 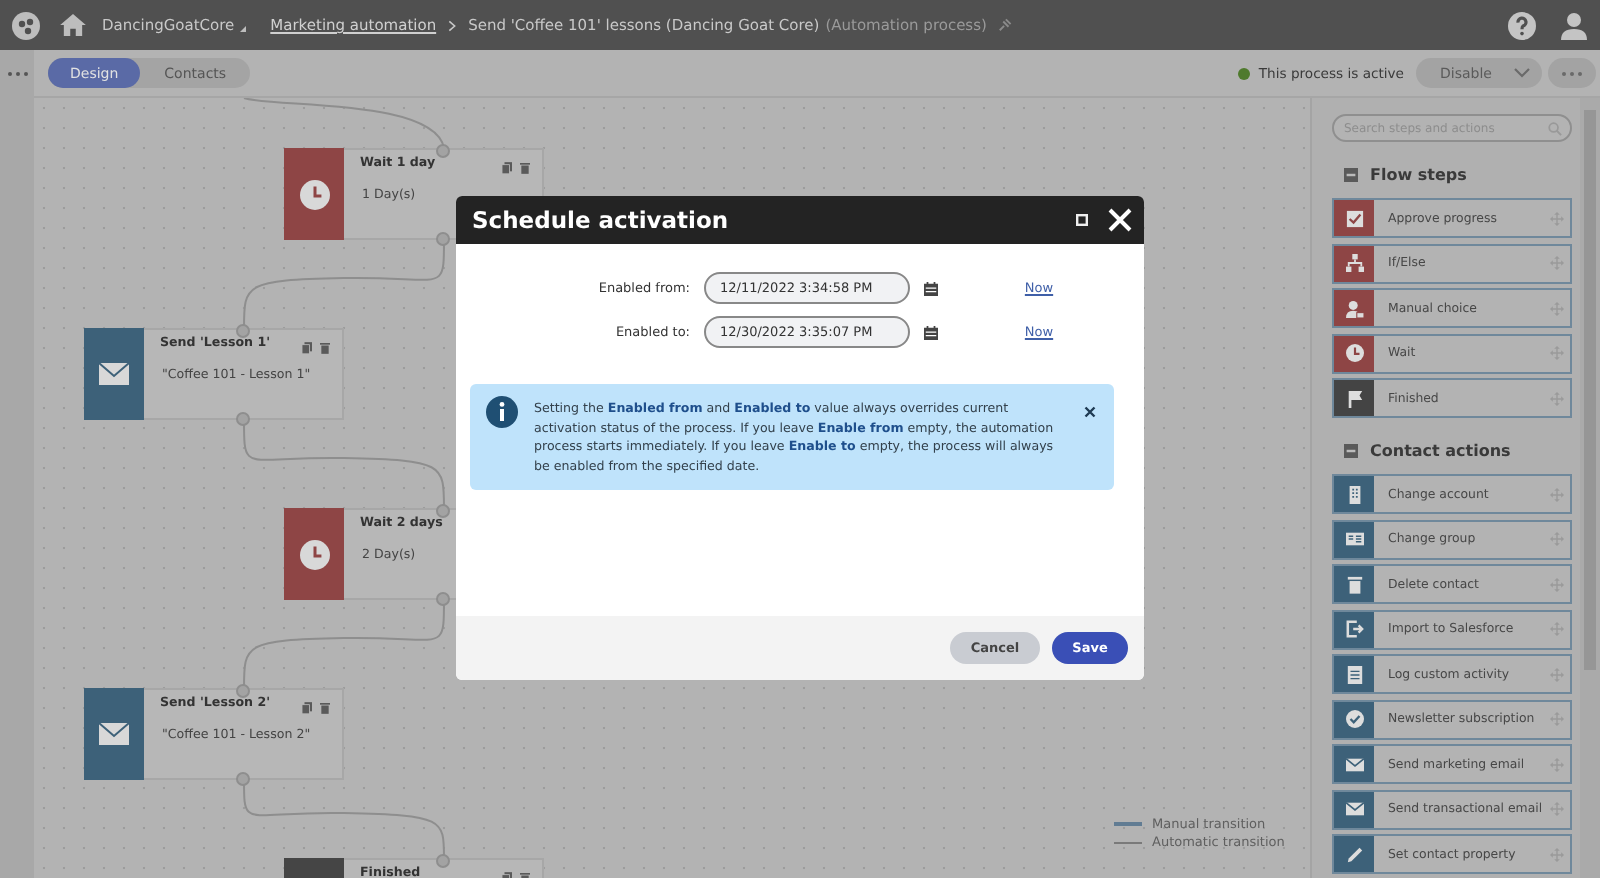 I want to click on user-icon, so click(x=1574, y=25).